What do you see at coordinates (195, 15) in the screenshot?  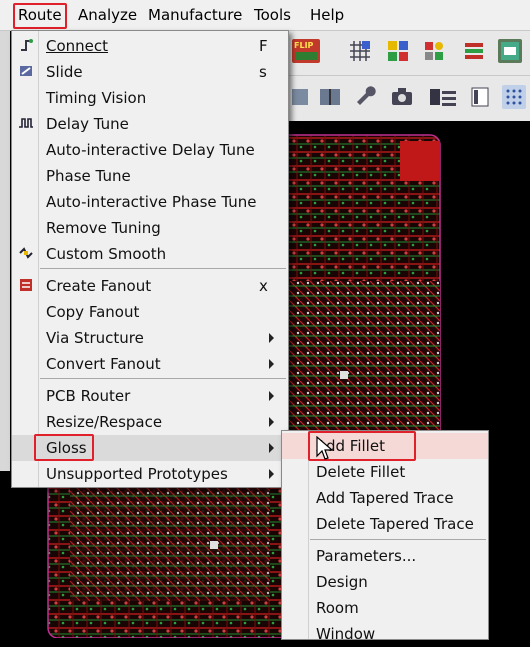 I see `menu-manufacture: Manufacture` at bounding box center [195, 15].